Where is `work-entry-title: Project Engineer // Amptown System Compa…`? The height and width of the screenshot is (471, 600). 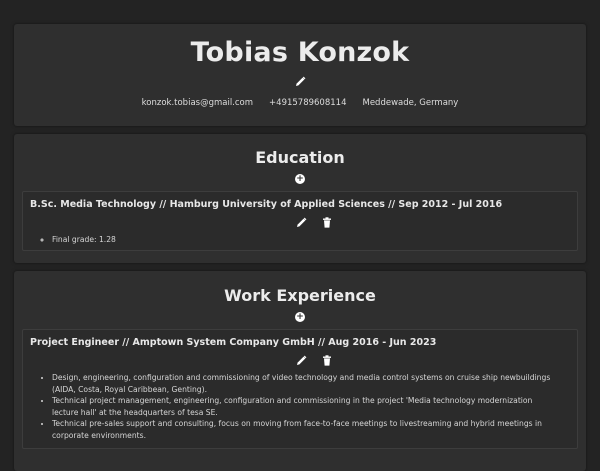 work-entry-title: Project Engineer // Amptown System Compa… is located at coordinates (233, 342).